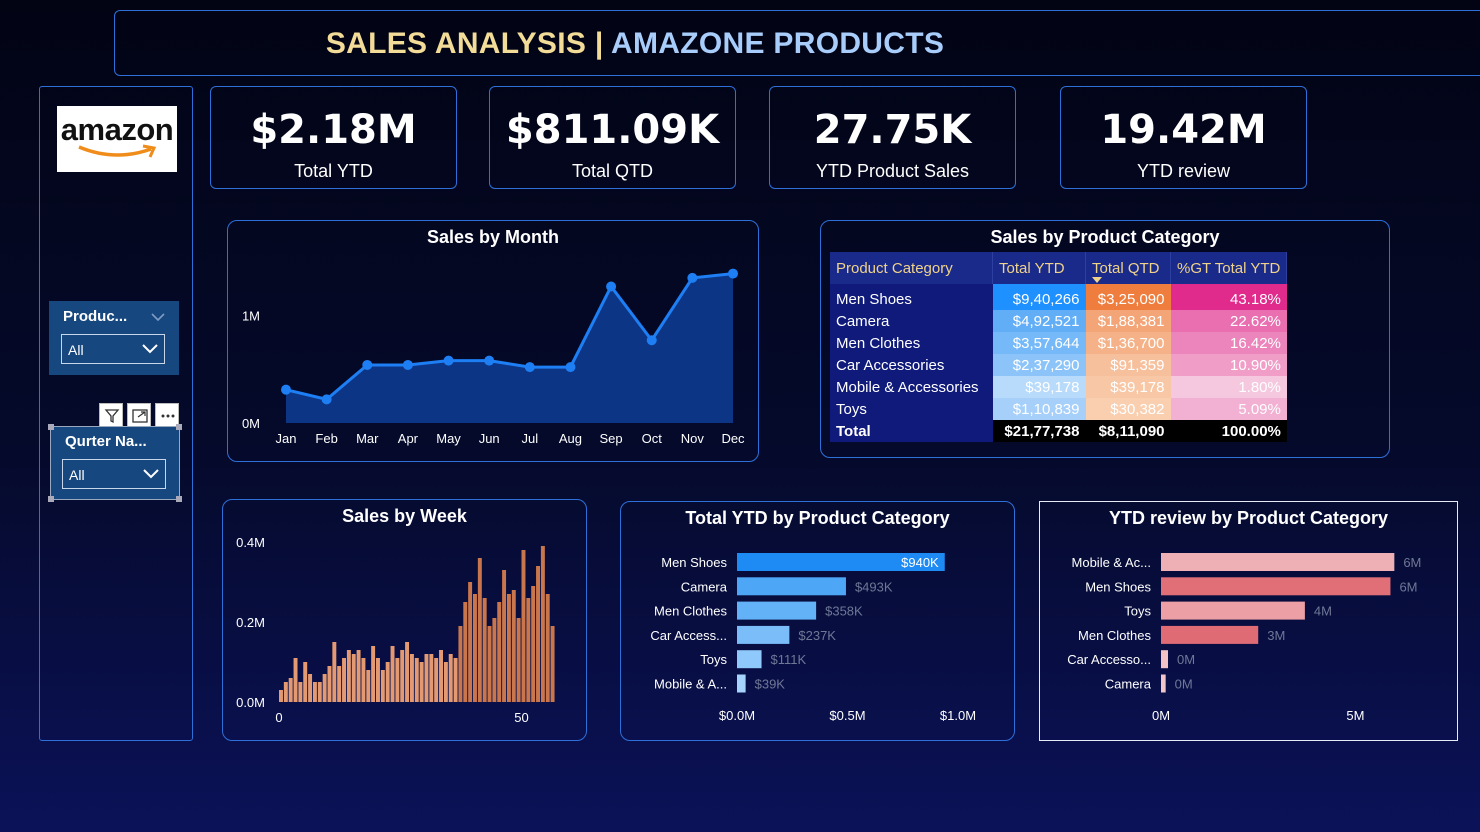 This screenshot has height=832, width=1480. I want to click on x-tick-label: $0.0M, so click(737, 715).